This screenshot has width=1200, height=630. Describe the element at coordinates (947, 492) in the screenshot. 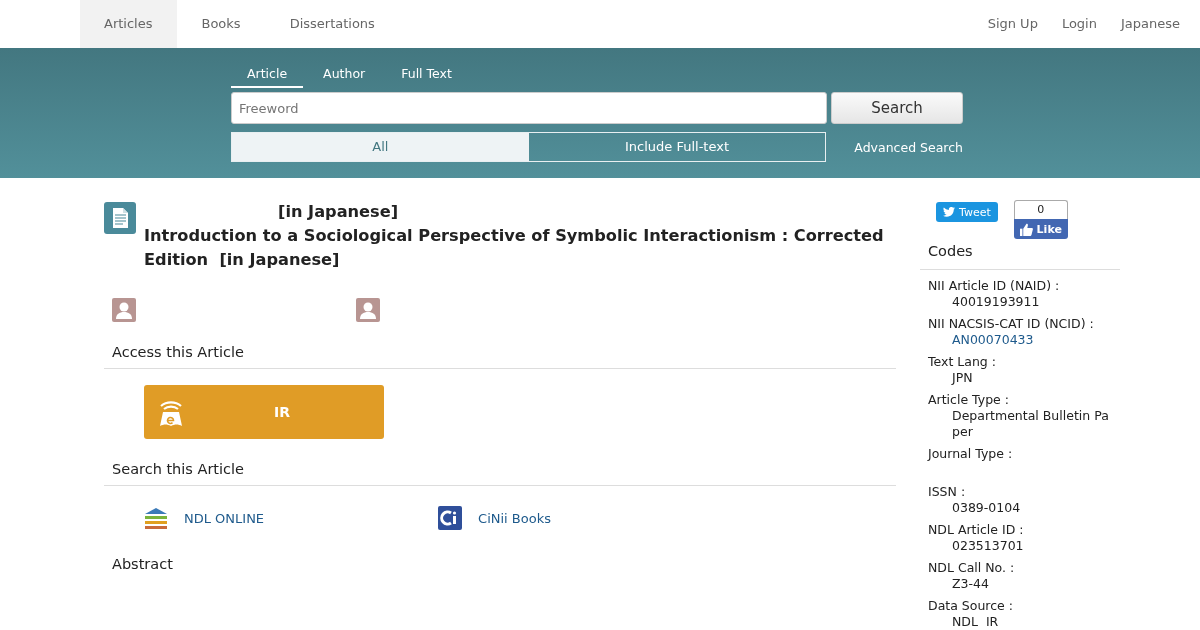

I see `code-label: ISSN :` at that location.